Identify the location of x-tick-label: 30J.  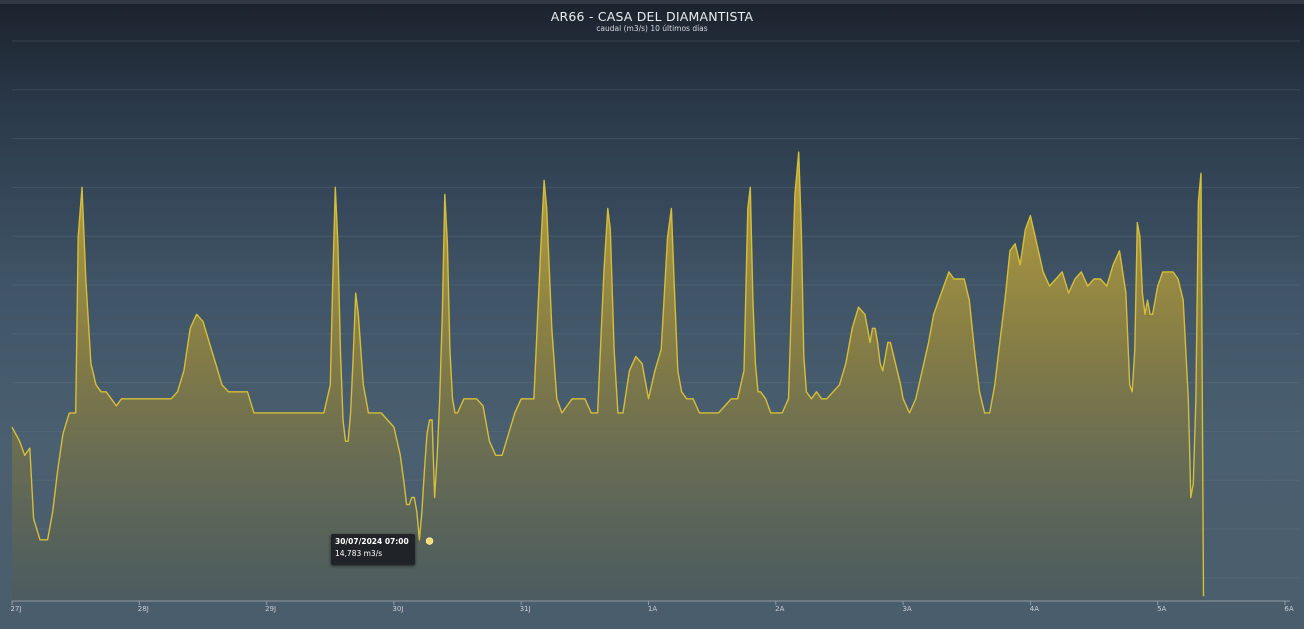
(397, 609).